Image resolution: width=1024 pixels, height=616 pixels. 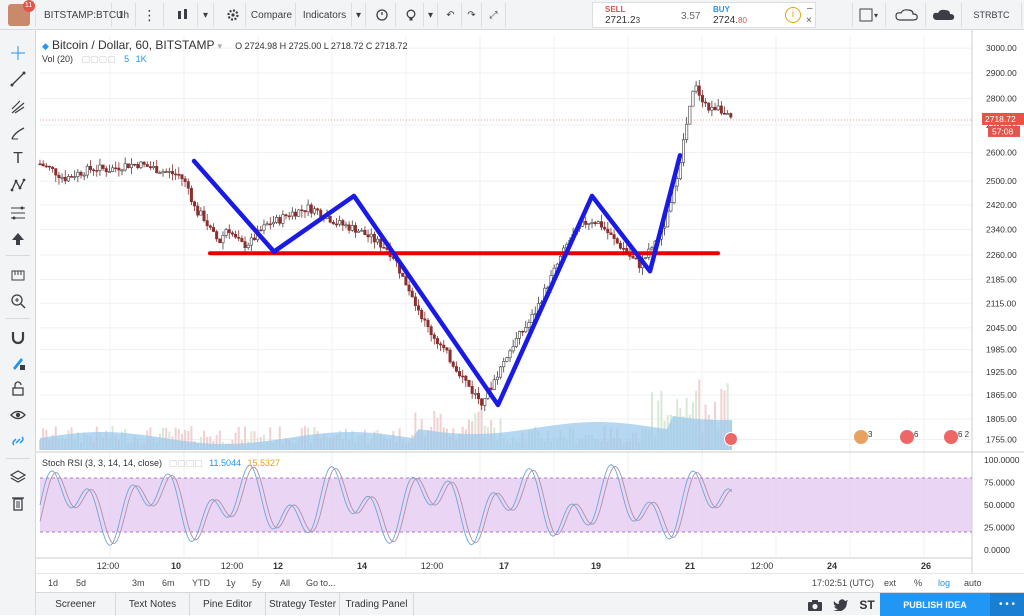 What do you see at coordinates (909, 438) in the screenshot?
I see `event-flag: 6` at bounding box center [909, 438].